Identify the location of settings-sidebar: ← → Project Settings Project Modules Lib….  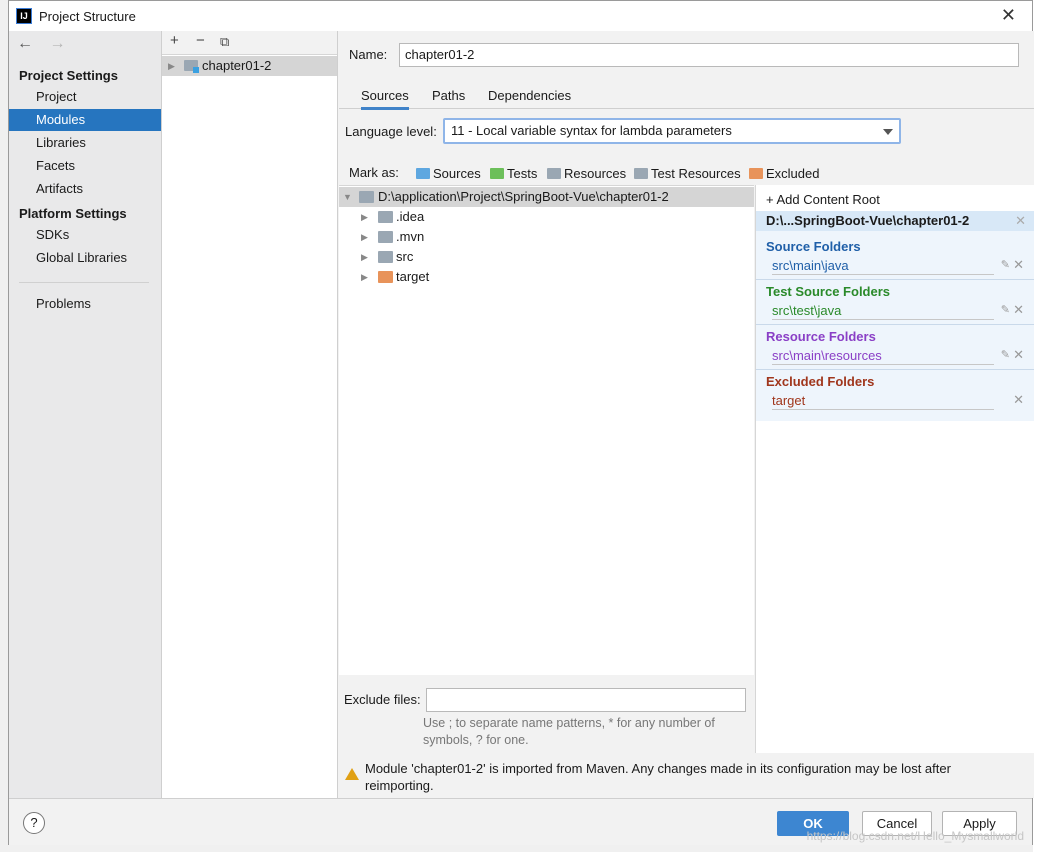
(85, 414).